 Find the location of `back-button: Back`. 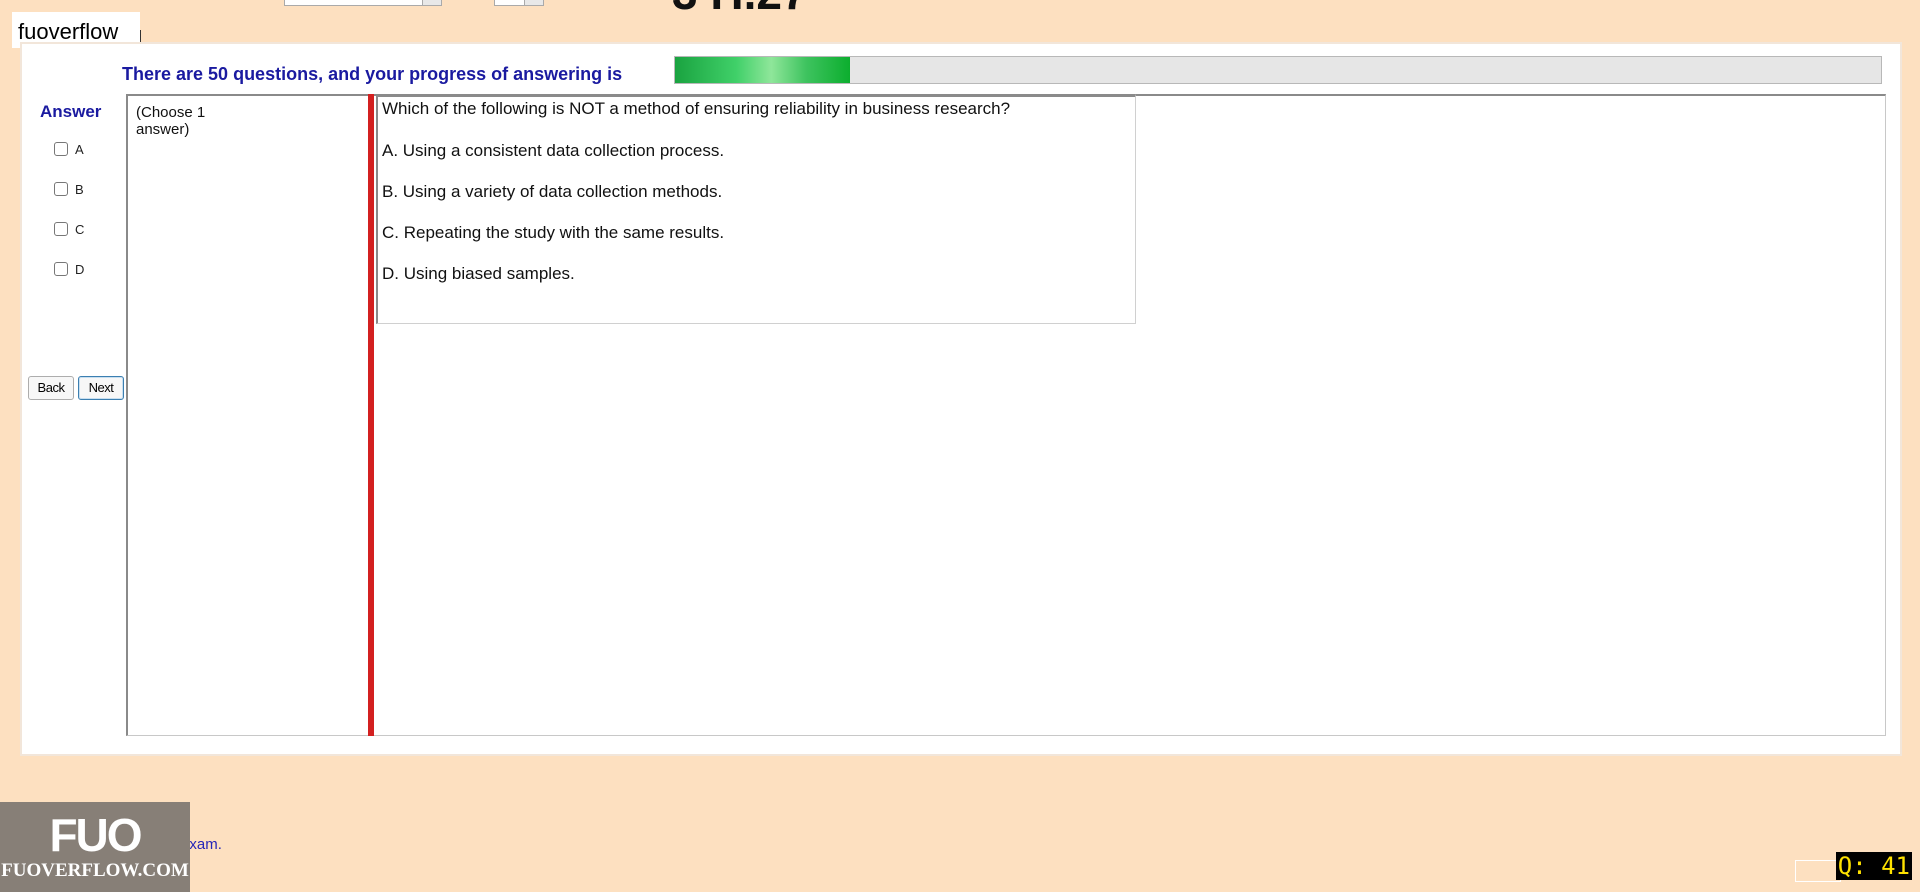

back-button: Back is located at coordinates (51, 388).